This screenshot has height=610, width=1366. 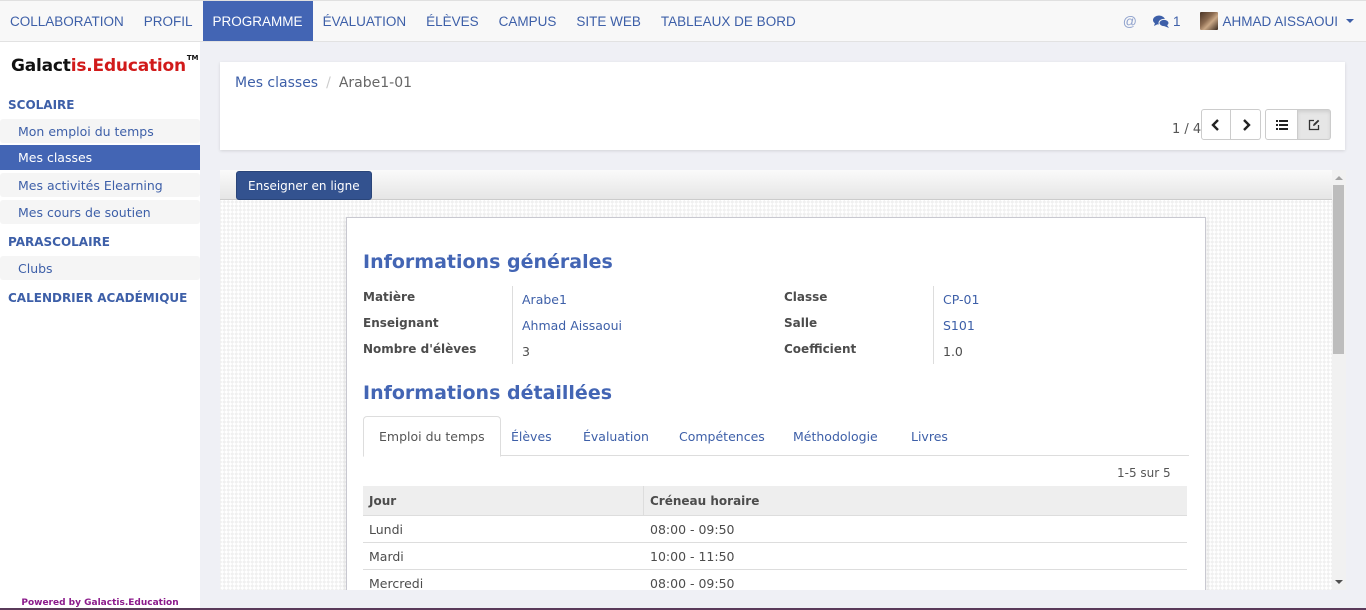 What do you see at coordinates (1339, 582) in the screenshot?
I see `scroll-down-arrow-icon` at bounding box center [1339, 582].